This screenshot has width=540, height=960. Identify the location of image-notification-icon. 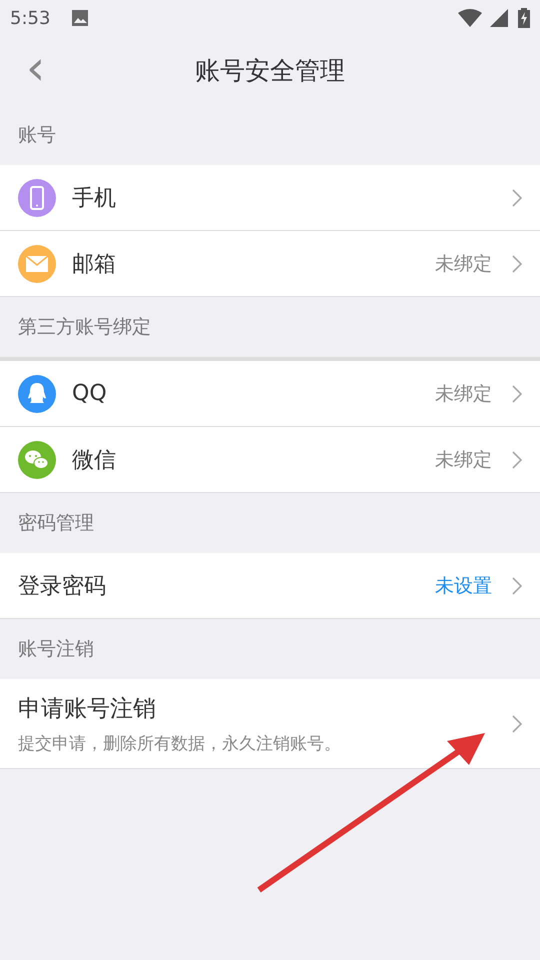
(81, 18).